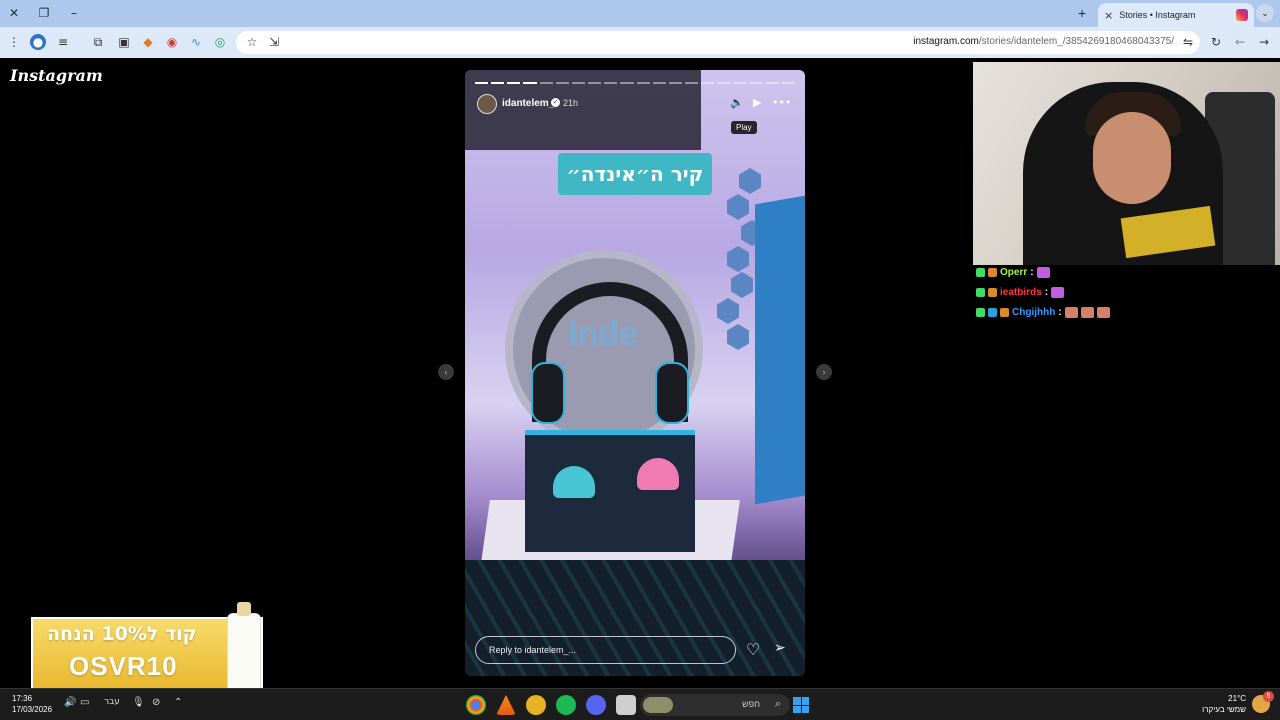 This screenshot has width=1280, height=720. Describe the element at coordinates (596, 705) in the screenshot. I see `discord-app-icon` at that location.